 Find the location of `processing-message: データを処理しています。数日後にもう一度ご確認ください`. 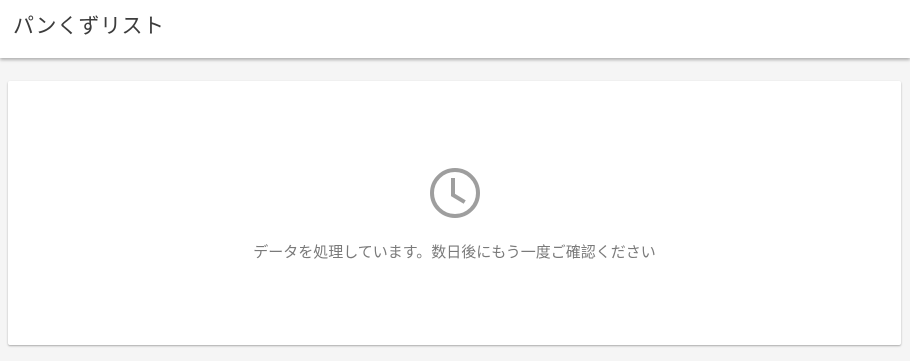

processing-message: データを処理しています。数日後にもう一度ご確認ください is located at coordinates (454, 252).